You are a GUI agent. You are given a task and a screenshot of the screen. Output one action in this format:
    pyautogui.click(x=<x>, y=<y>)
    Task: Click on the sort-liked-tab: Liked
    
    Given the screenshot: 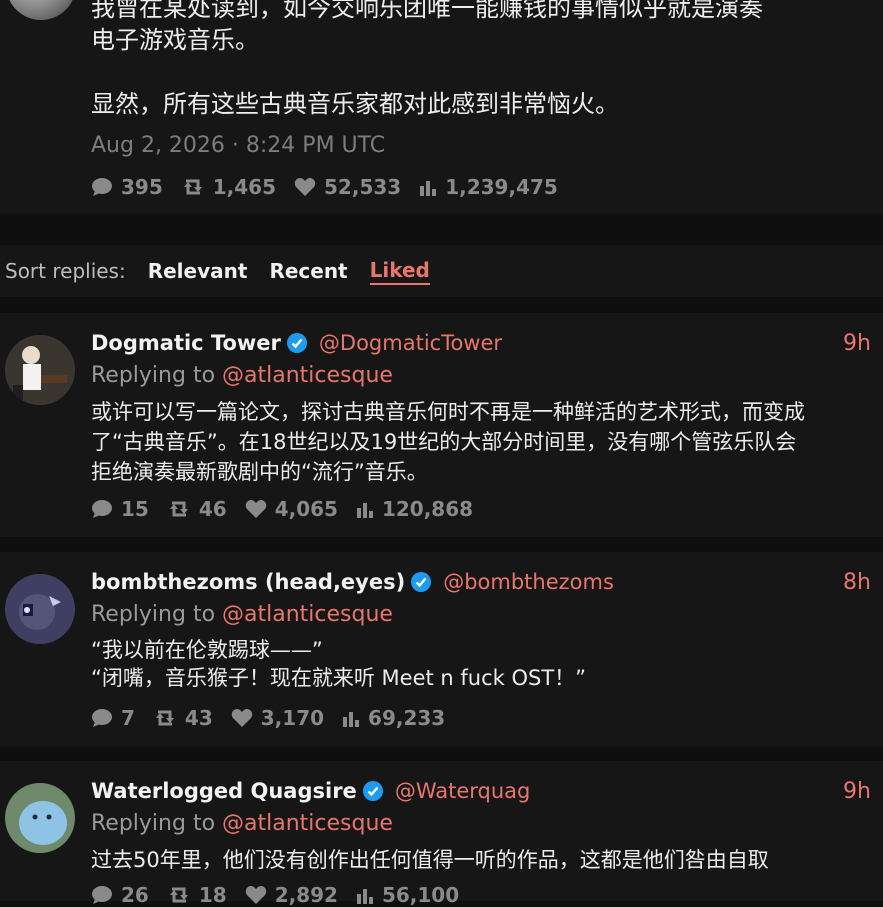 What is the action you would take?
    pyautogui.click(x=399, y=271)
    